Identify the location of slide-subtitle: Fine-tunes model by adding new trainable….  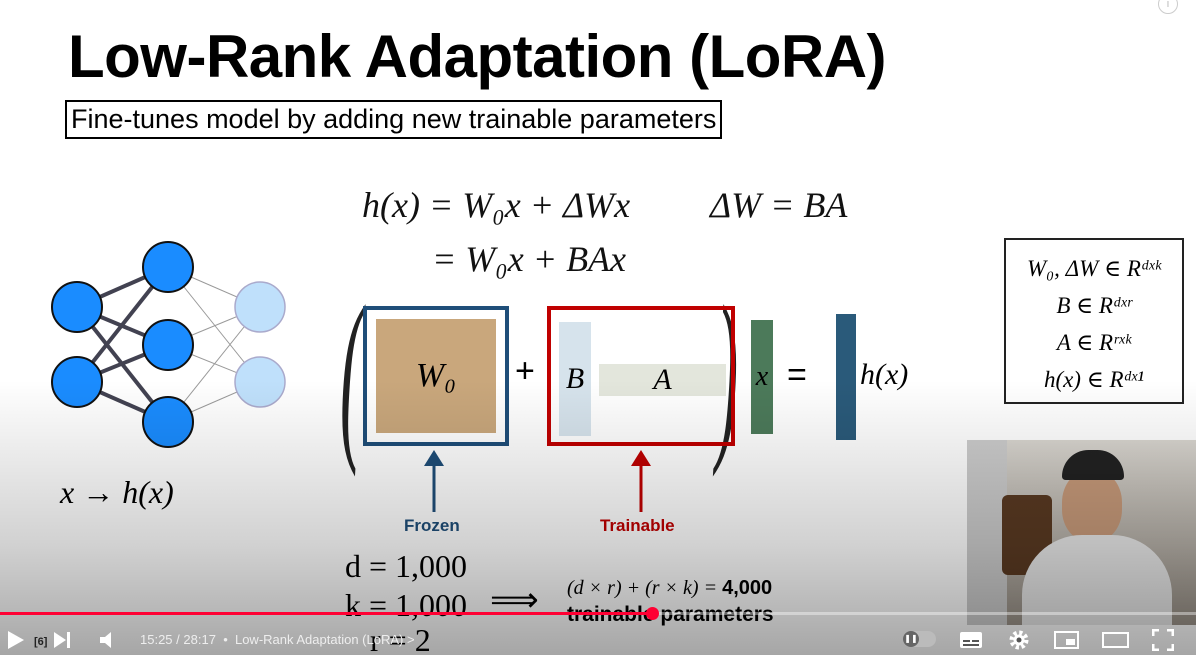
(394, 119).